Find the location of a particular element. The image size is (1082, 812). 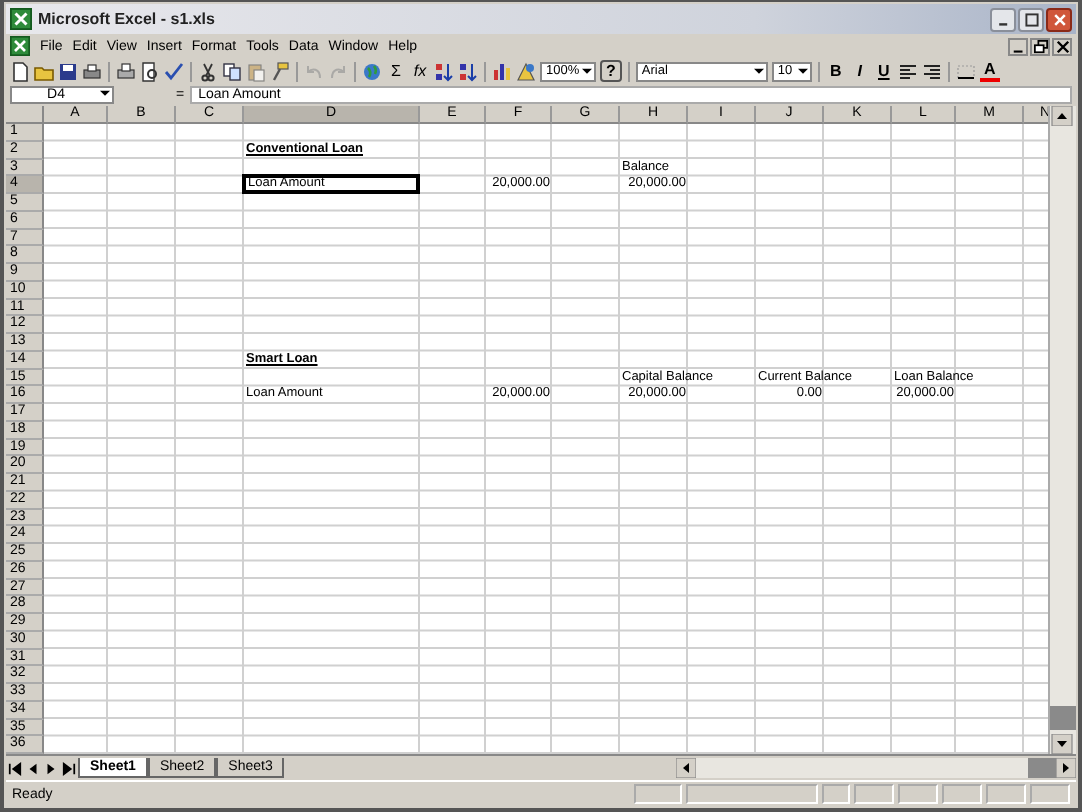

next-sheet-icon is located at coordinates (51, 768).